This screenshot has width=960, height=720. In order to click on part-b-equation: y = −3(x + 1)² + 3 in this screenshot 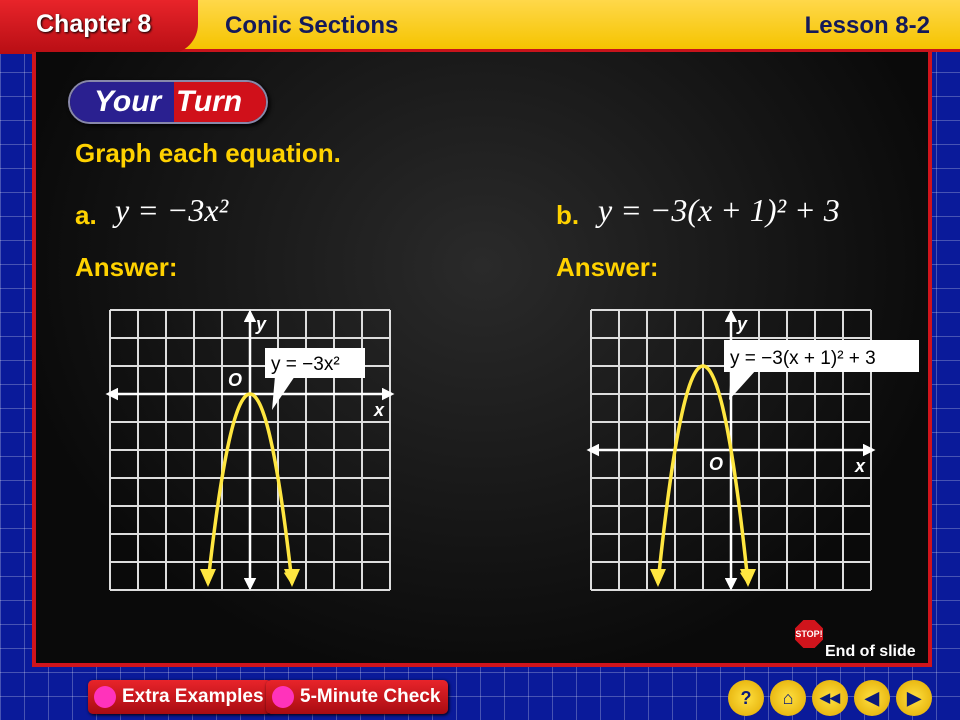, I will do `click(719, 210)`.